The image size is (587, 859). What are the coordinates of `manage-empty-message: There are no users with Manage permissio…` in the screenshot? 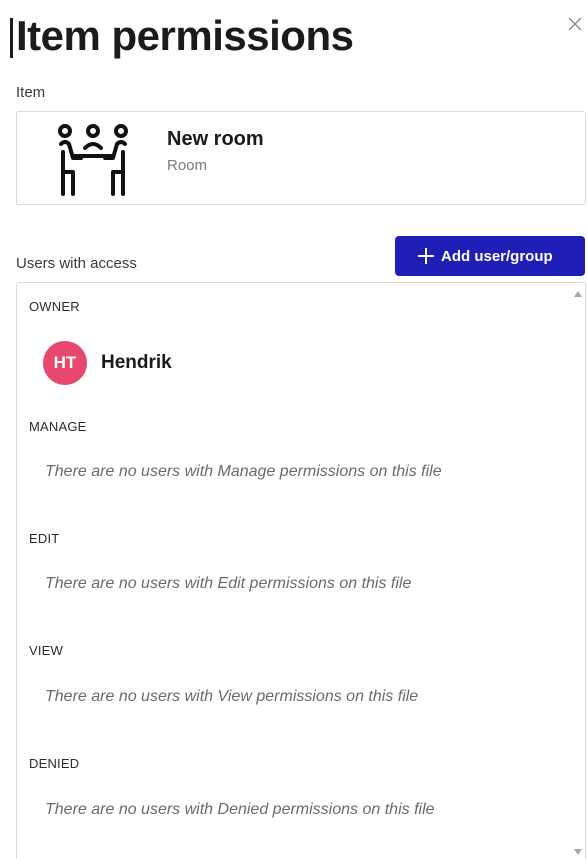 It's located at (243, 471).